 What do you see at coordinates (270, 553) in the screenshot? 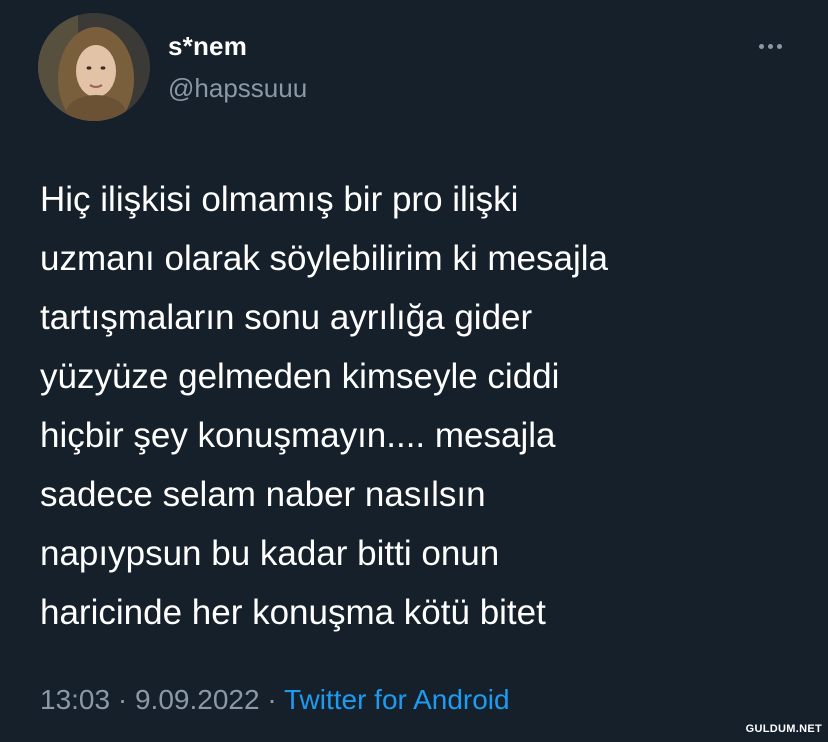
I see `tweet-line: napıypsun bu kadar bitti onun` at bounding box center [270, 553].